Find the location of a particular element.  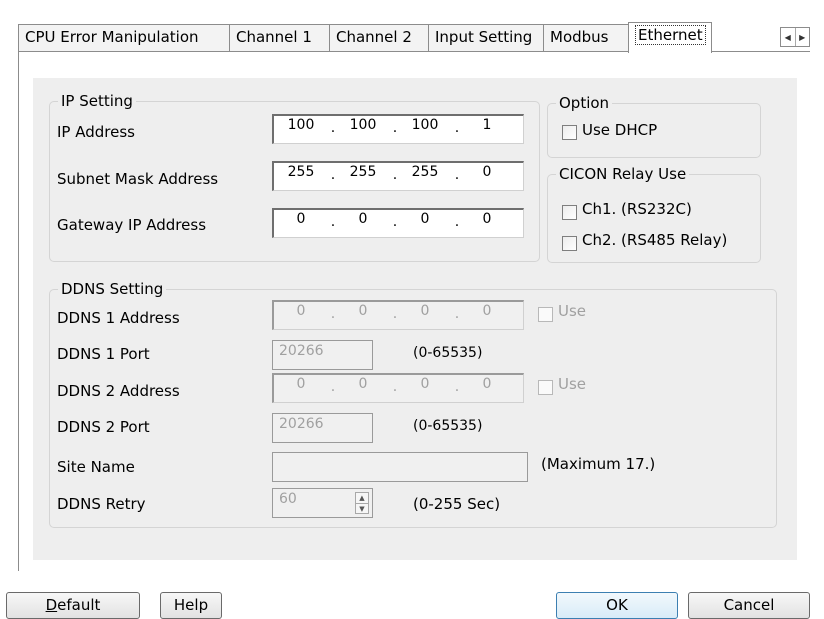

tab-channel-1: Channel 1 is located at coordinates (279, 38).